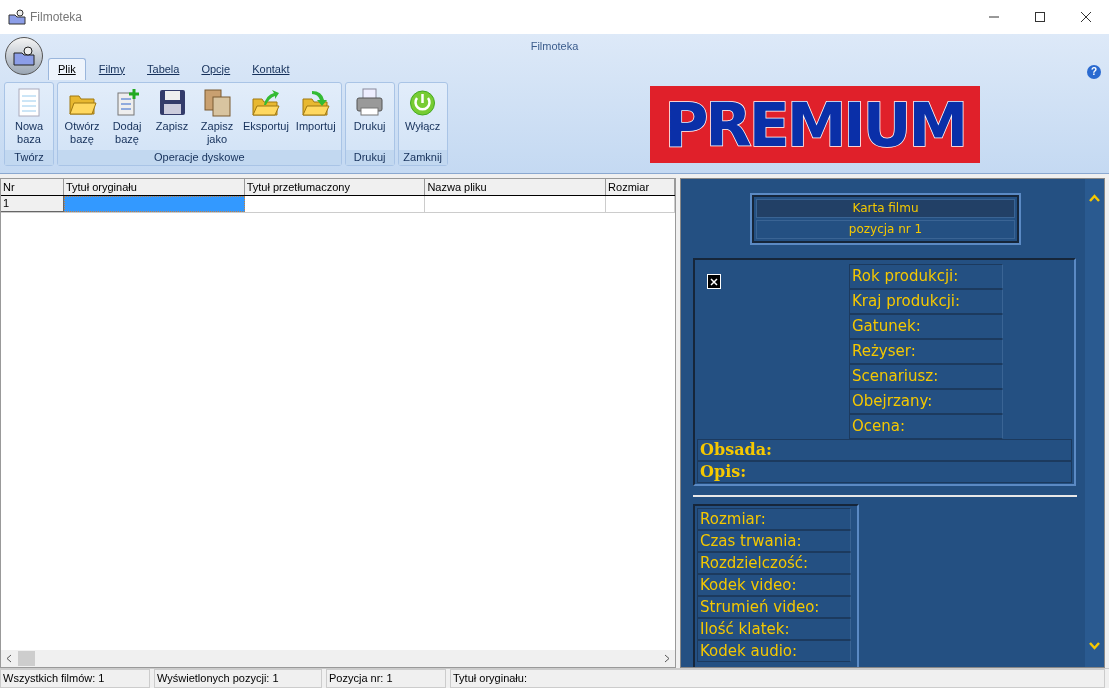  What do you see at coordinates (884, 472) in the screenshot?
I see `description-label: Opis:` at bounding box center [884, 472].